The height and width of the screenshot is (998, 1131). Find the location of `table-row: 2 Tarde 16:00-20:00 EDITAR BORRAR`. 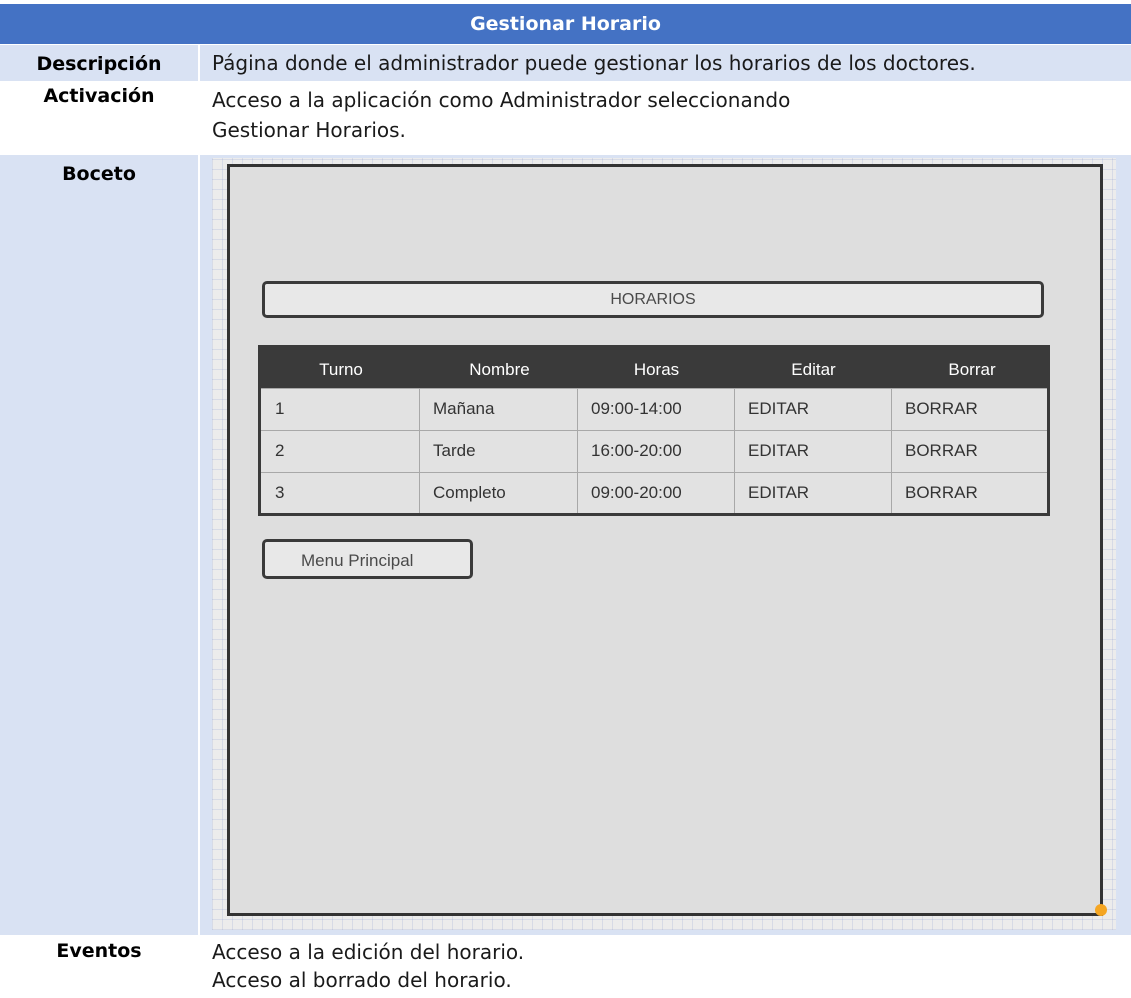

table-row: 2 Tarde 16:00-20:00 EDITAR BORRAR is located at coordinates (654, 451).